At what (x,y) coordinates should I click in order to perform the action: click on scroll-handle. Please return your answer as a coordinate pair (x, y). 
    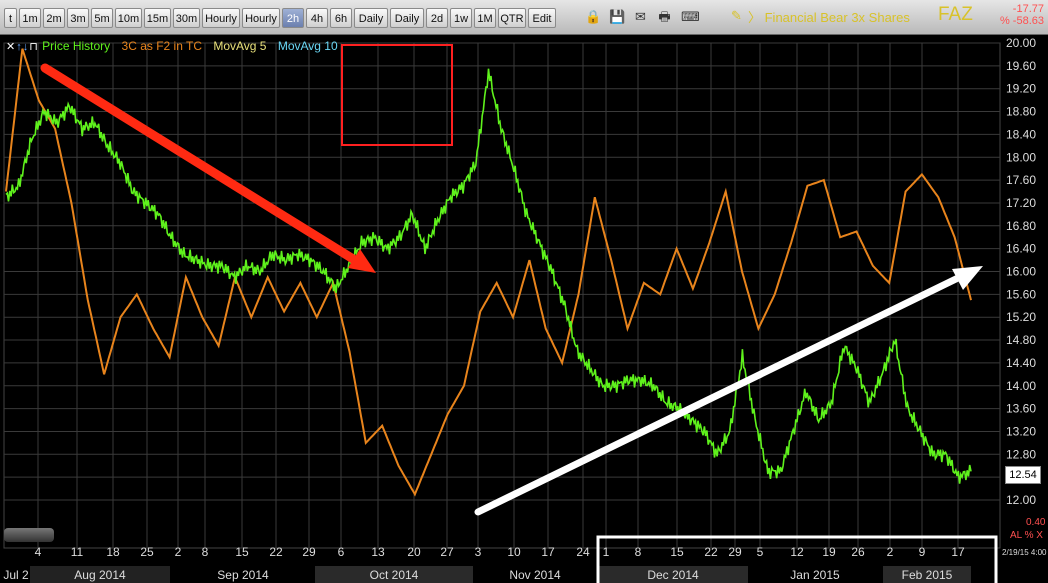
    Looking at the image, I should click on (29, 535).